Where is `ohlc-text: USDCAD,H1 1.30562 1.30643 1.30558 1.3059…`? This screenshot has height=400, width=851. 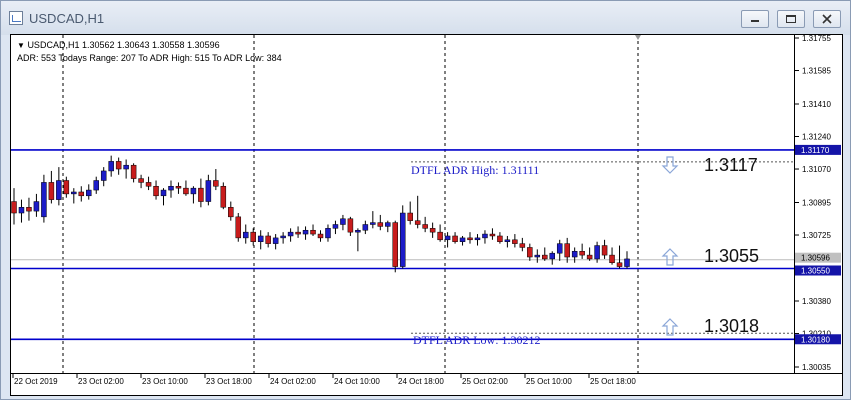 ohlc-text: USDCAD,H1 1.30562 1.30643 1.30558 1.3059… is located at coordinates (123, 45).